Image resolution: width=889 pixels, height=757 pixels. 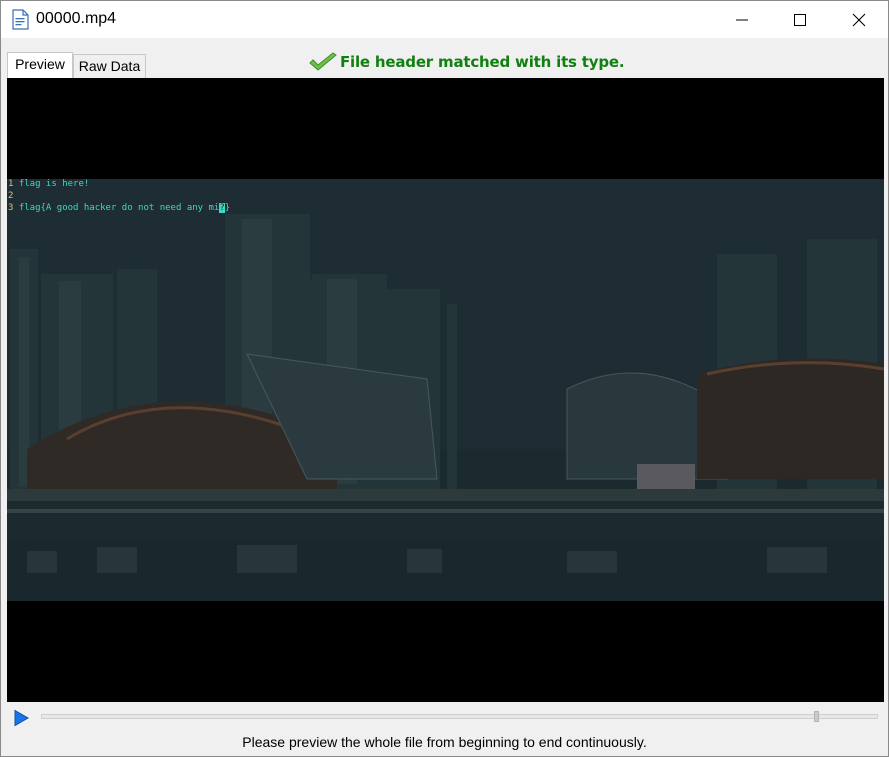 I want to click on playback-controls, so click(x=444, y=717).